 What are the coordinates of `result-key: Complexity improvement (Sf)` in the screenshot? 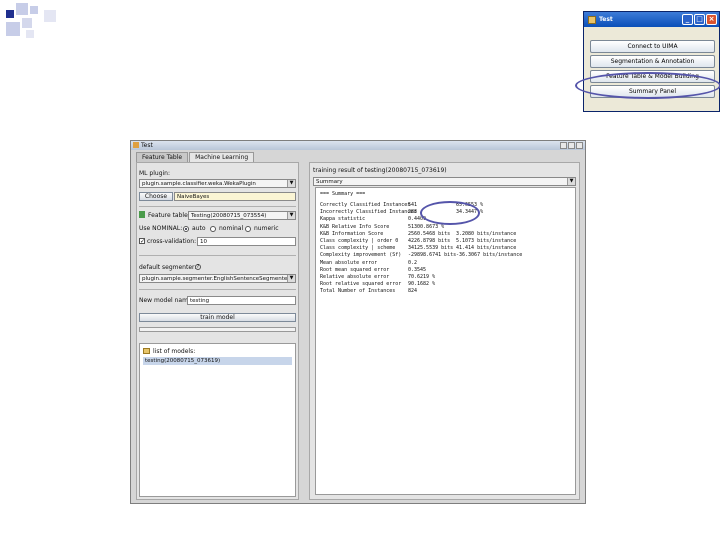 It's located at (361, 255).